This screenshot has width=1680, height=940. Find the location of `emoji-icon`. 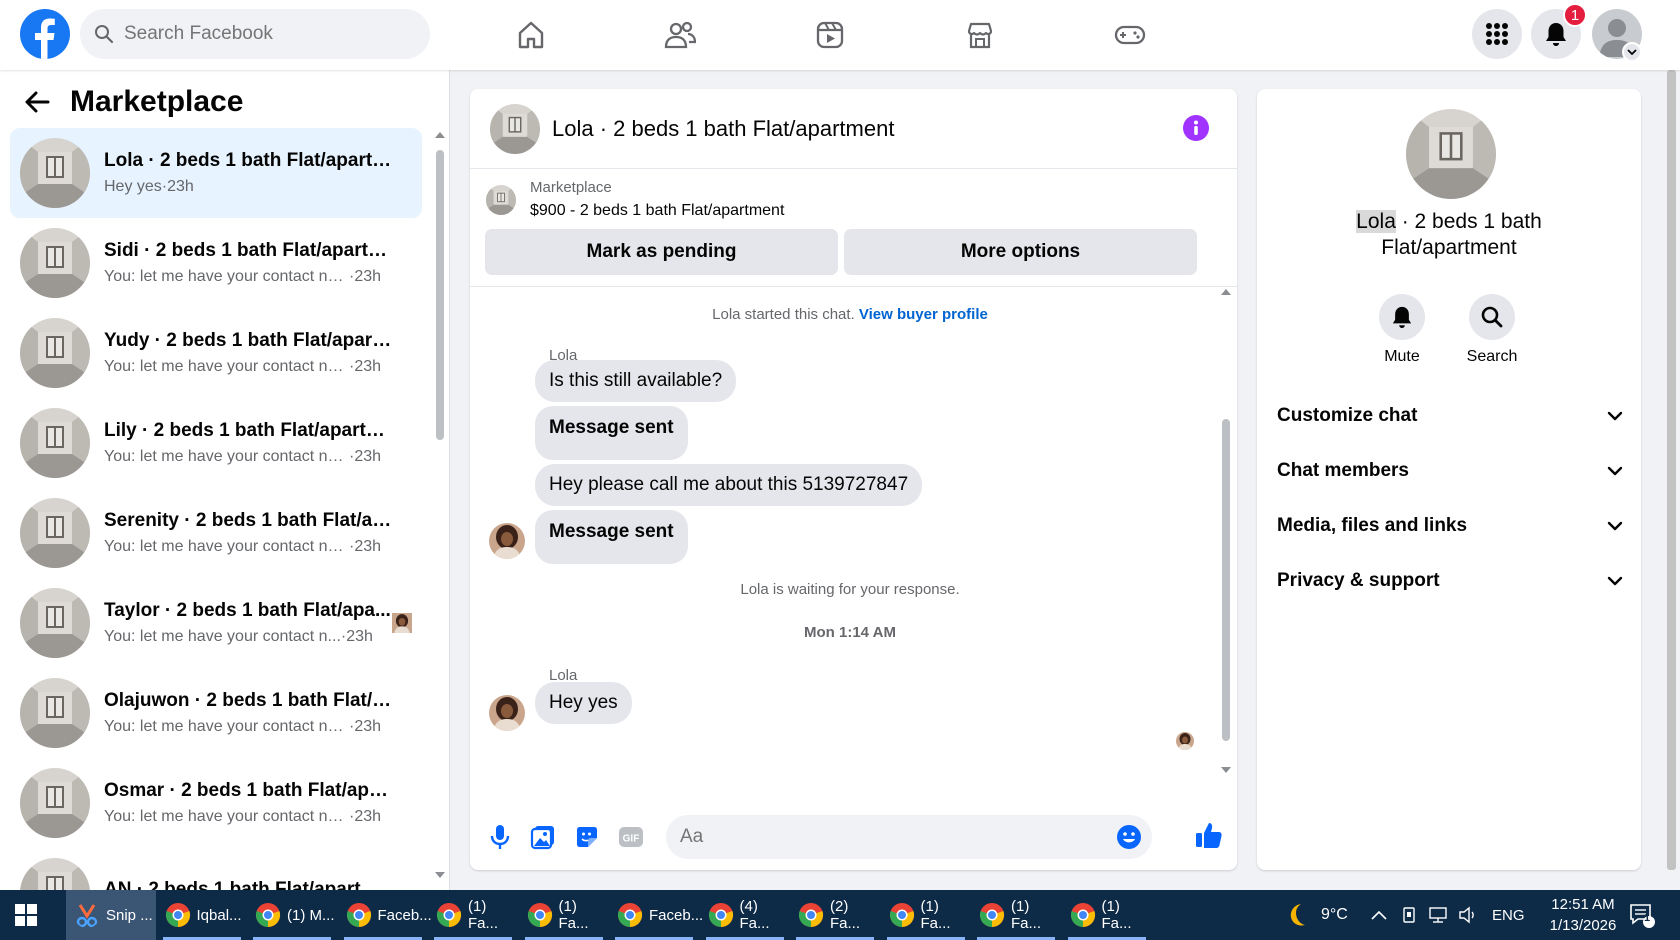

emoji-icon is located at coordinates (1129, 837).